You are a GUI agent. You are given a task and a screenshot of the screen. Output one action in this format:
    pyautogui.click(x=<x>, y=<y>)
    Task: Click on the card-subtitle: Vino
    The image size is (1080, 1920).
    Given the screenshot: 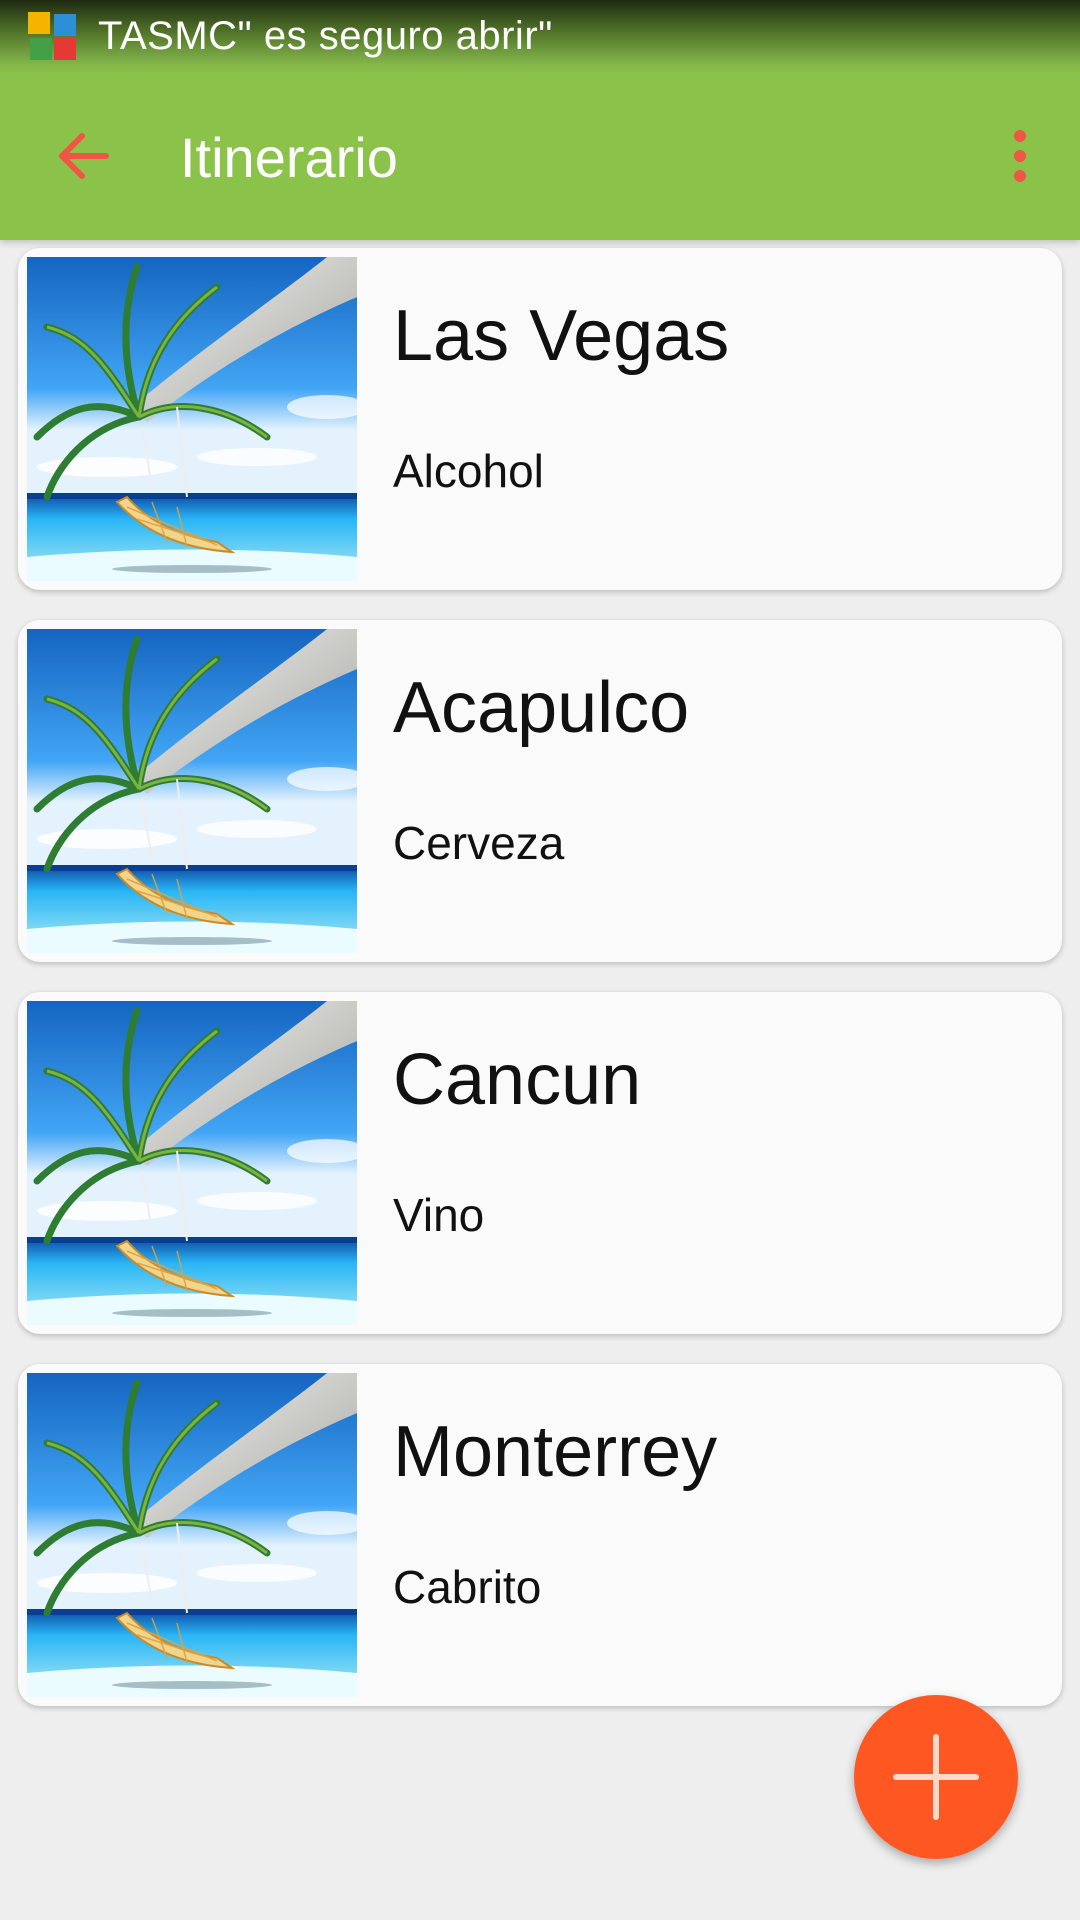 What is the action you would take?
    pyautogui.click(x=439, y=1215)
    